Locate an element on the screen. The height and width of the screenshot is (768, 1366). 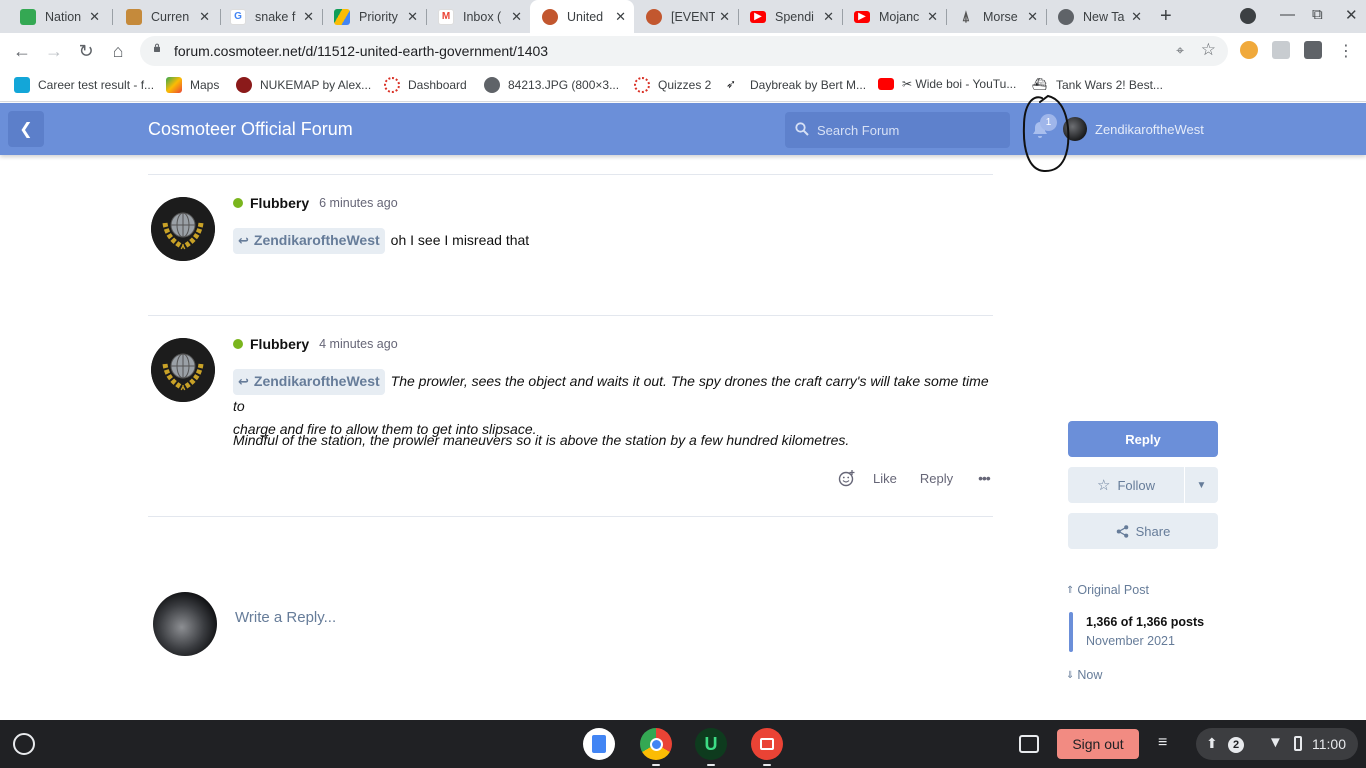
reload-icon: ↻ is located at coordinates (86, 51).